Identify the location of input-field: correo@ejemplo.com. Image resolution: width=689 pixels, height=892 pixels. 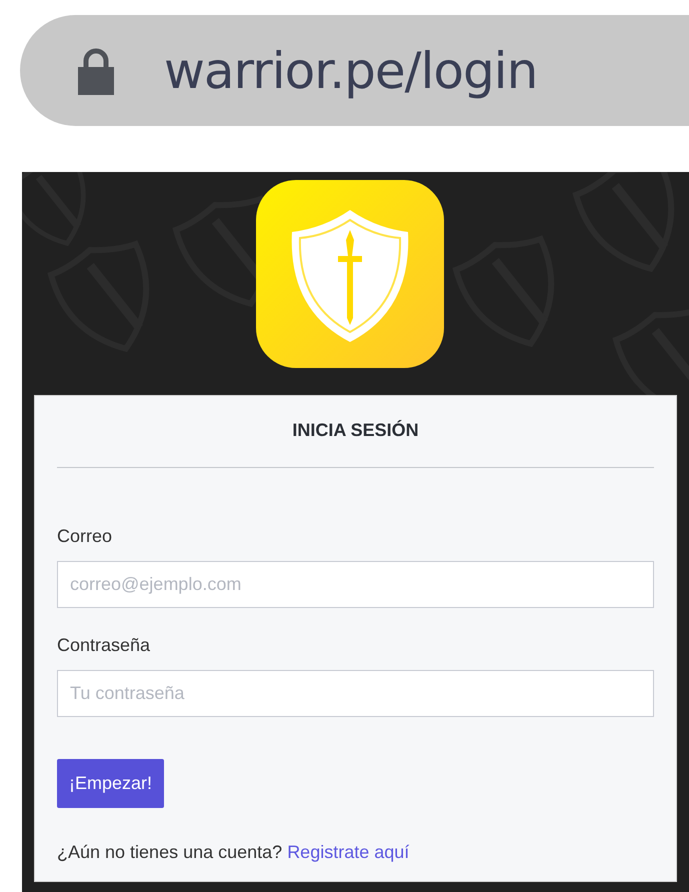
(355, 584).